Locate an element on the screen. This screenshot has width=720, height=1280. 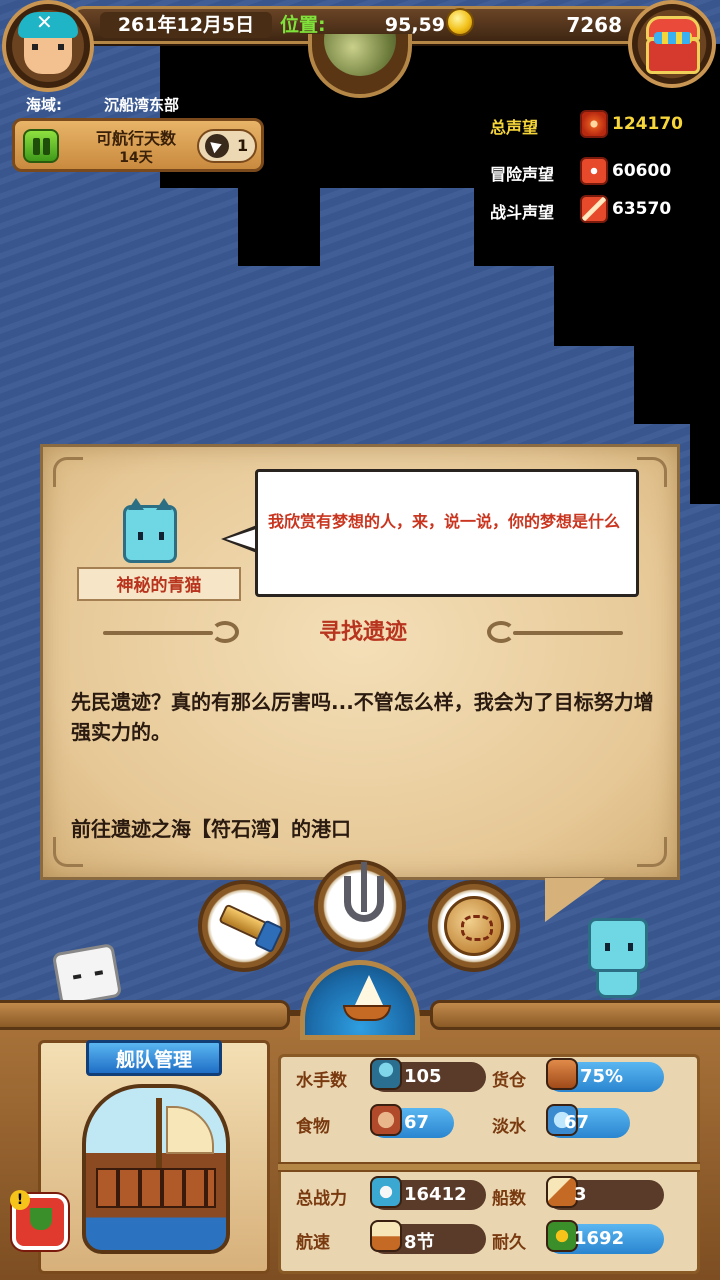
npc-name: 神秘的青猫 is located at coordinates (159, 584).